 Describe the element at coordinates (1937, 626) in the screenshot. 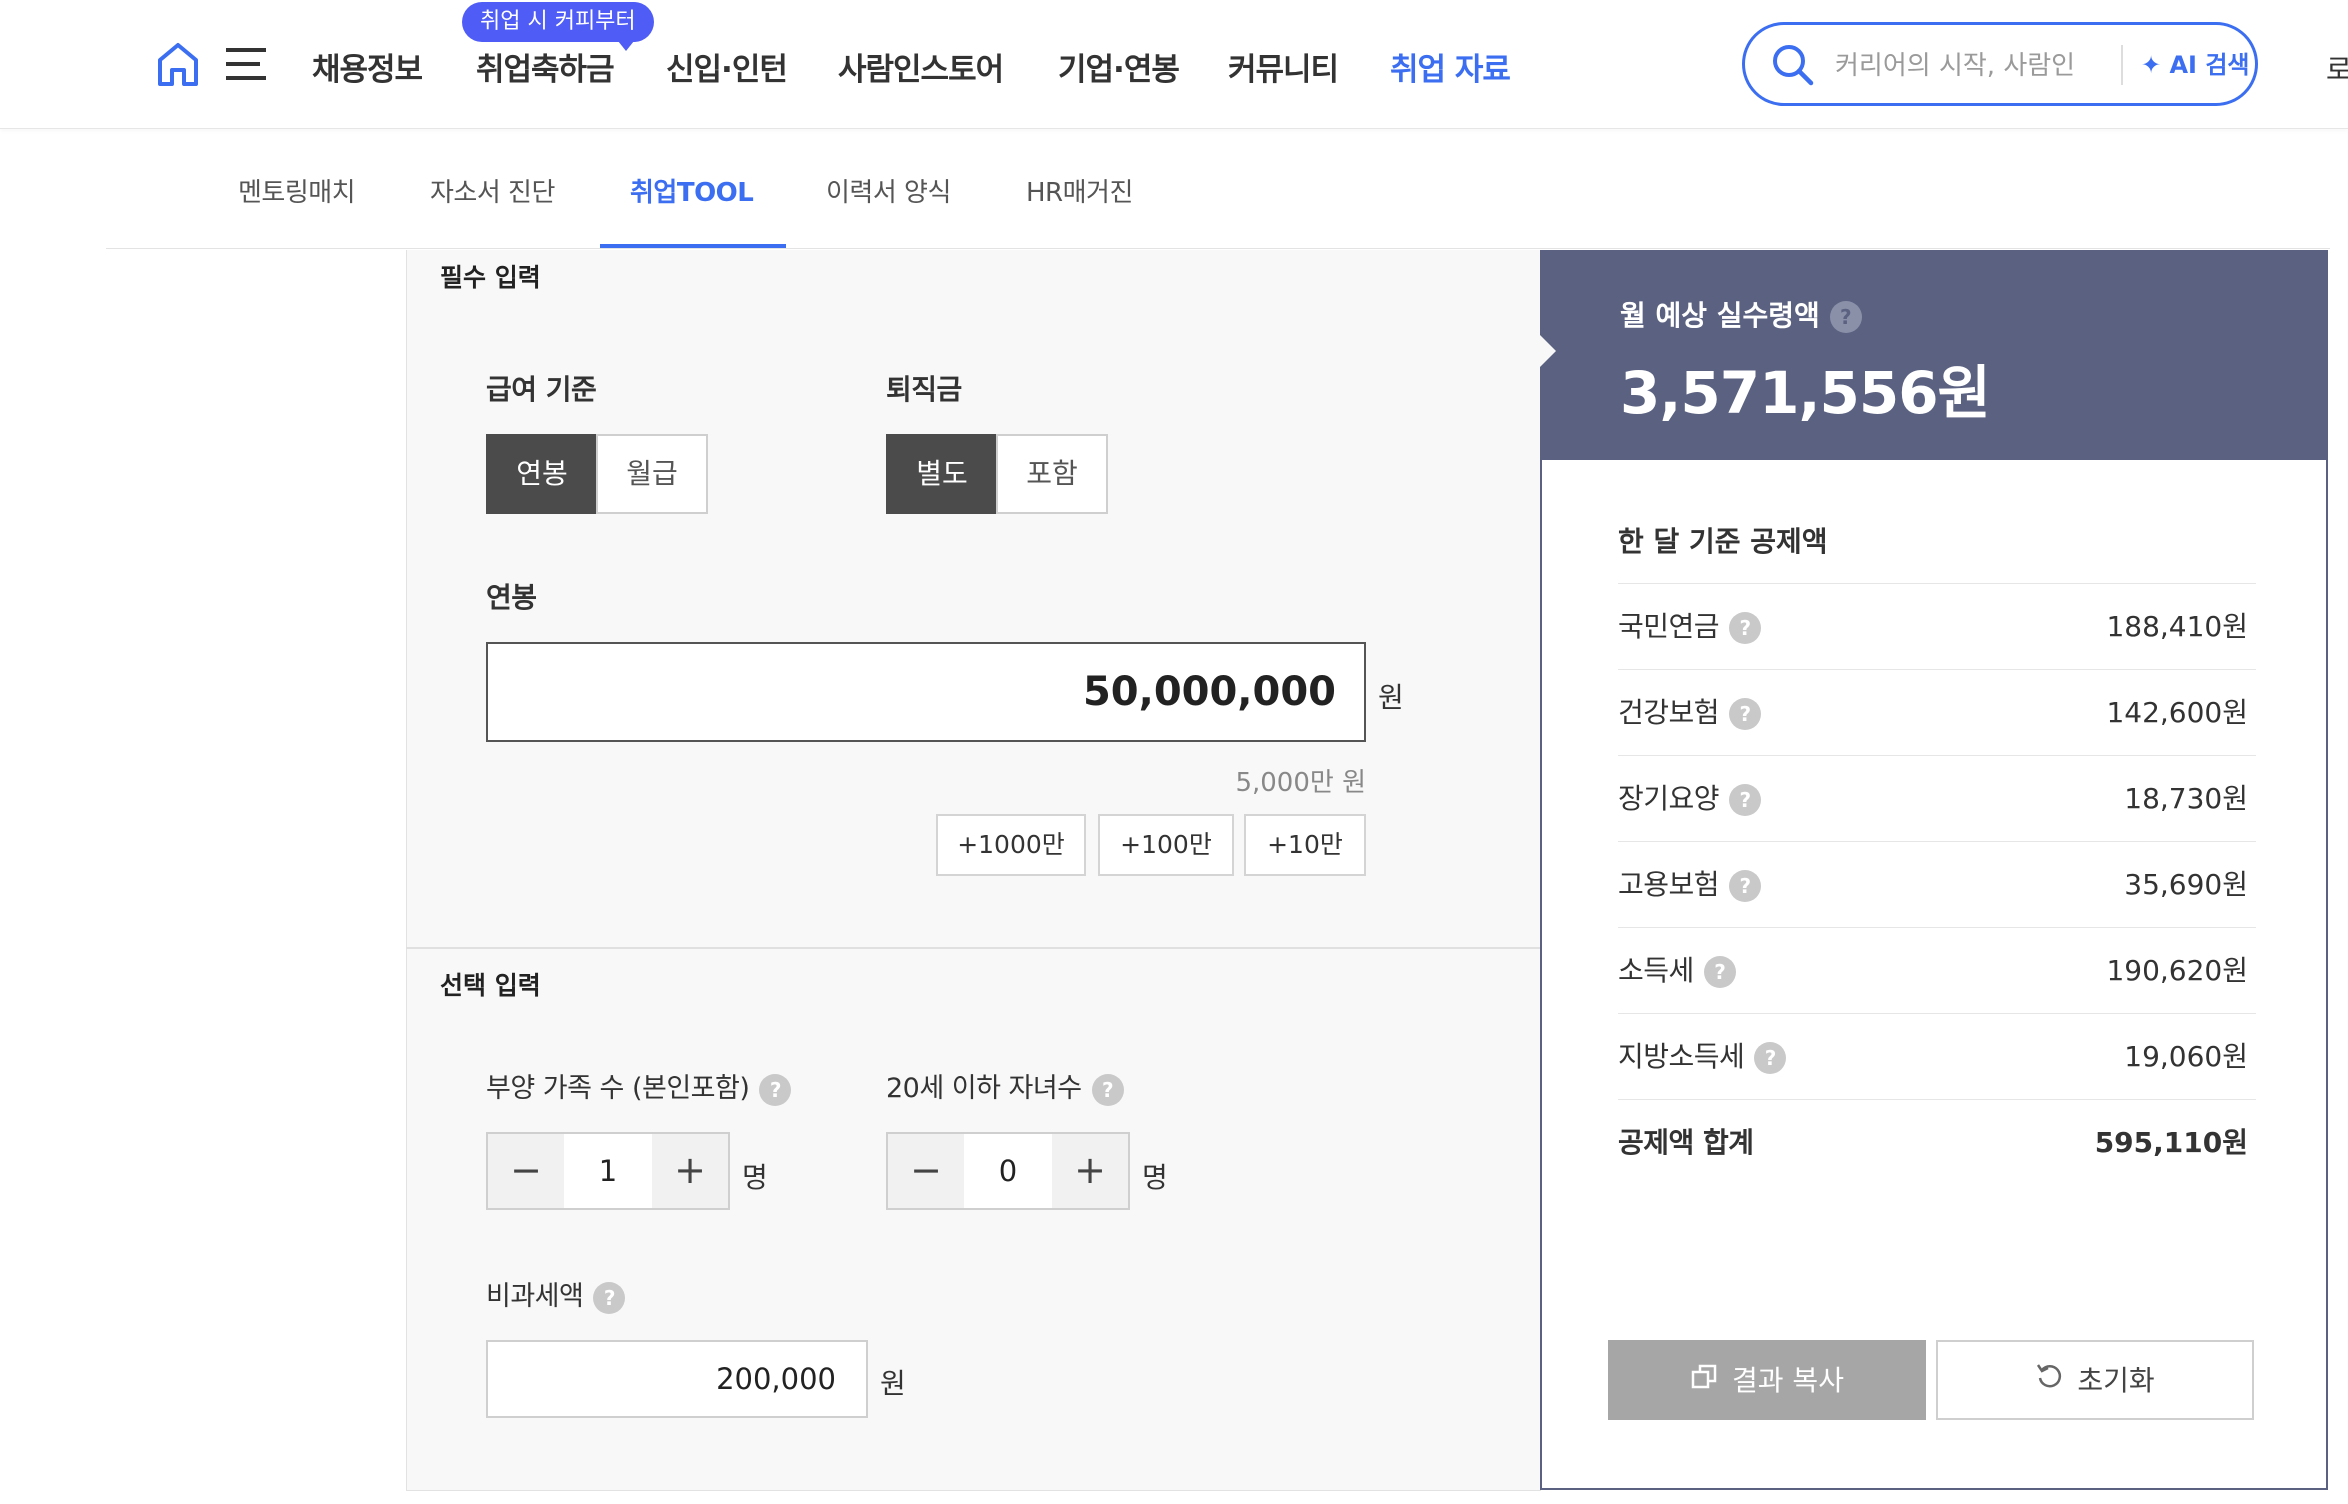

I see `deduction-row: 국민연금? 188,410원` at that location.